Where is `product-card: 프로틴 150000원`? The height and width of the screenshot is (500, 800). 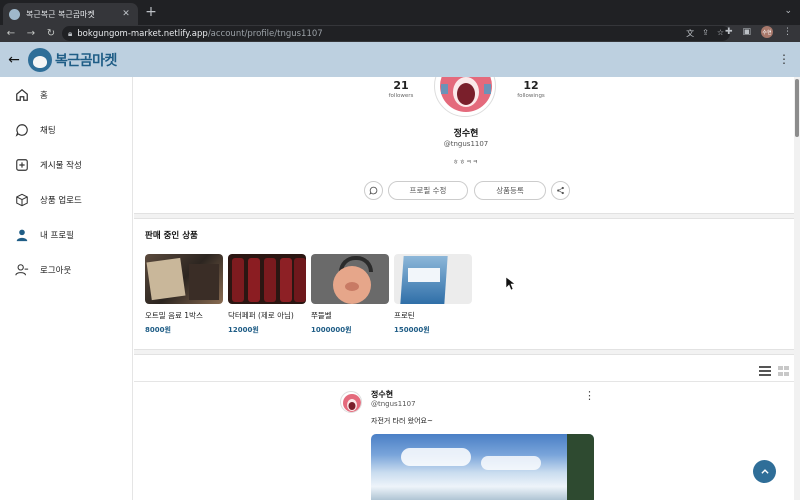 product-card: 프로틴 150000원 is located at coordinates (433, 294).